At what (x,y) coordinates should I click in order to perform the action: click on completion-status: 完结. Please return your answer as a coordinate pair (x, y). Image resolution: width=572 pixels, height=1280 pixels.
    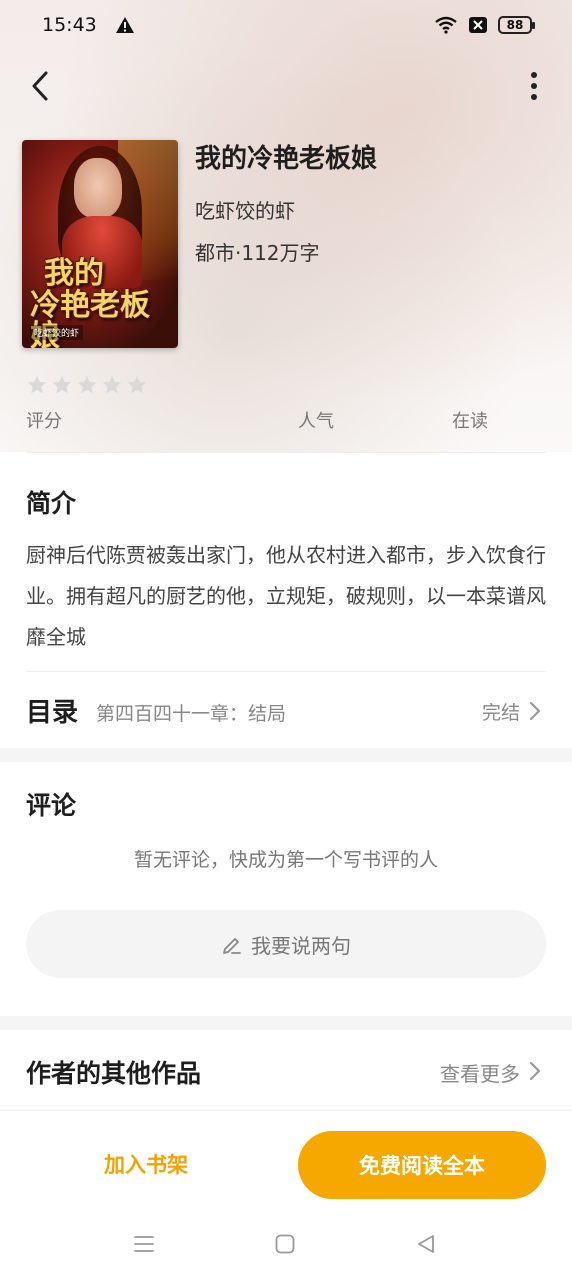
    Looking at the image, I should click on (500, 713).